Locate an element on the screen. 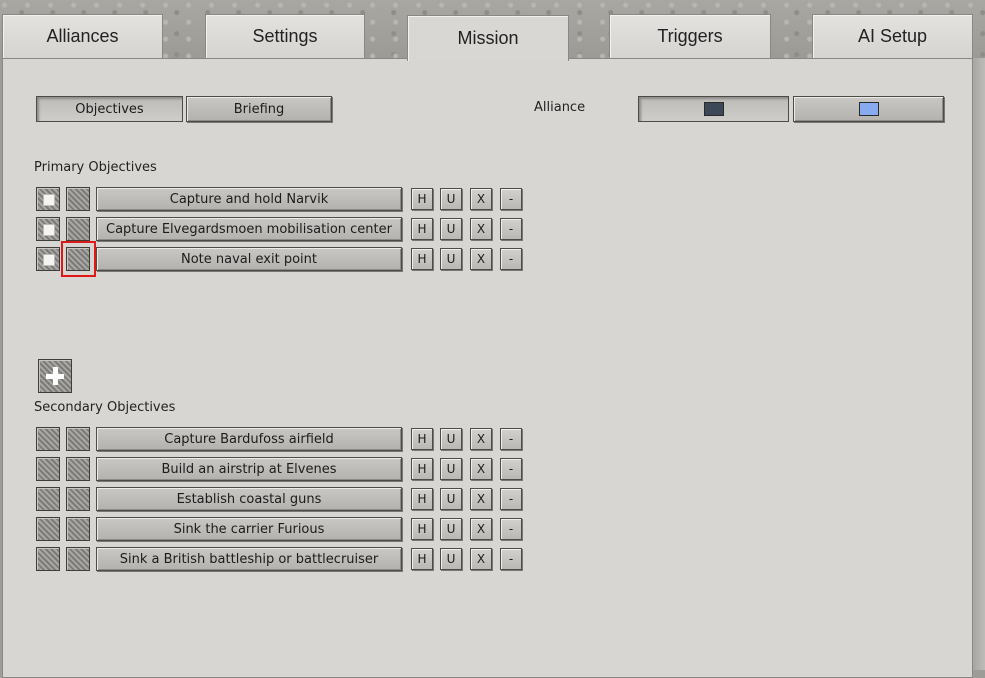 This screenshot has height=678, width=985. window-edge is located at coordinates (979, 364).